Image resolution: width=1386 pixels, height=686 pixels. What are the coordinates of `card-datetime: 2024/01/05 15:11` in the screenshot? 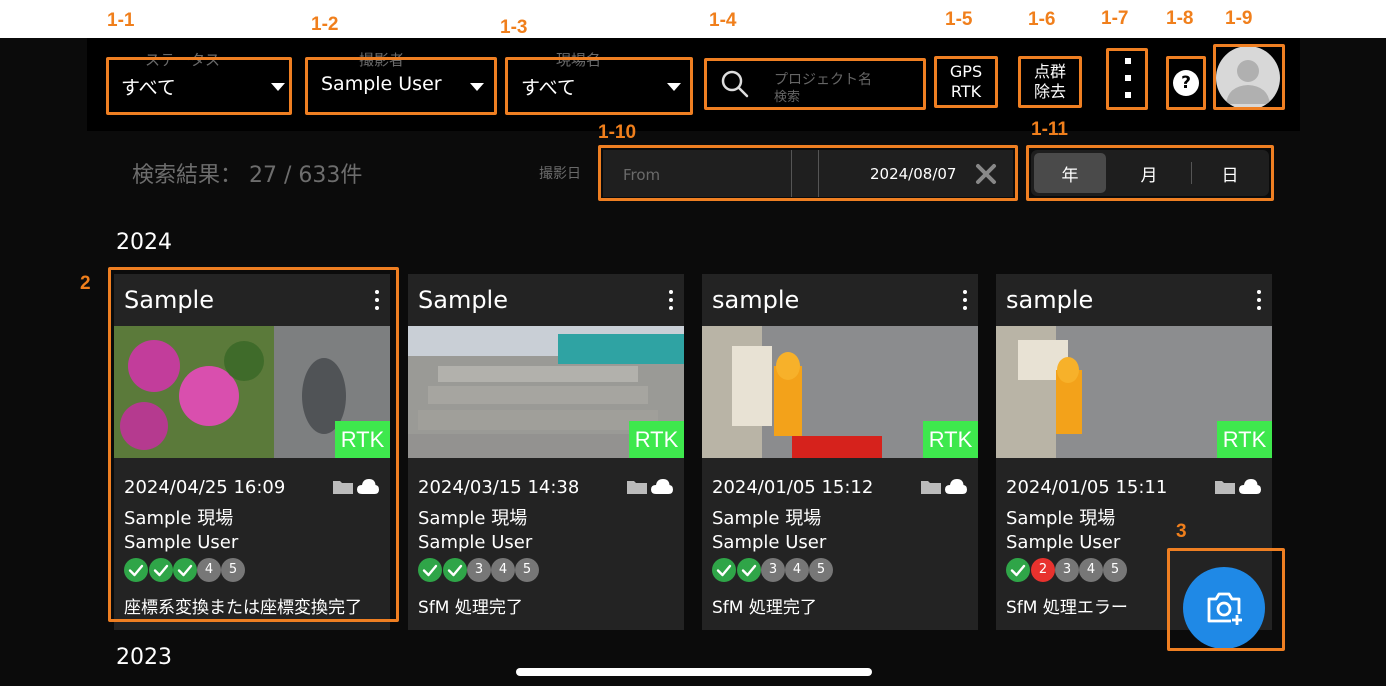 It's located at (1087, 487).